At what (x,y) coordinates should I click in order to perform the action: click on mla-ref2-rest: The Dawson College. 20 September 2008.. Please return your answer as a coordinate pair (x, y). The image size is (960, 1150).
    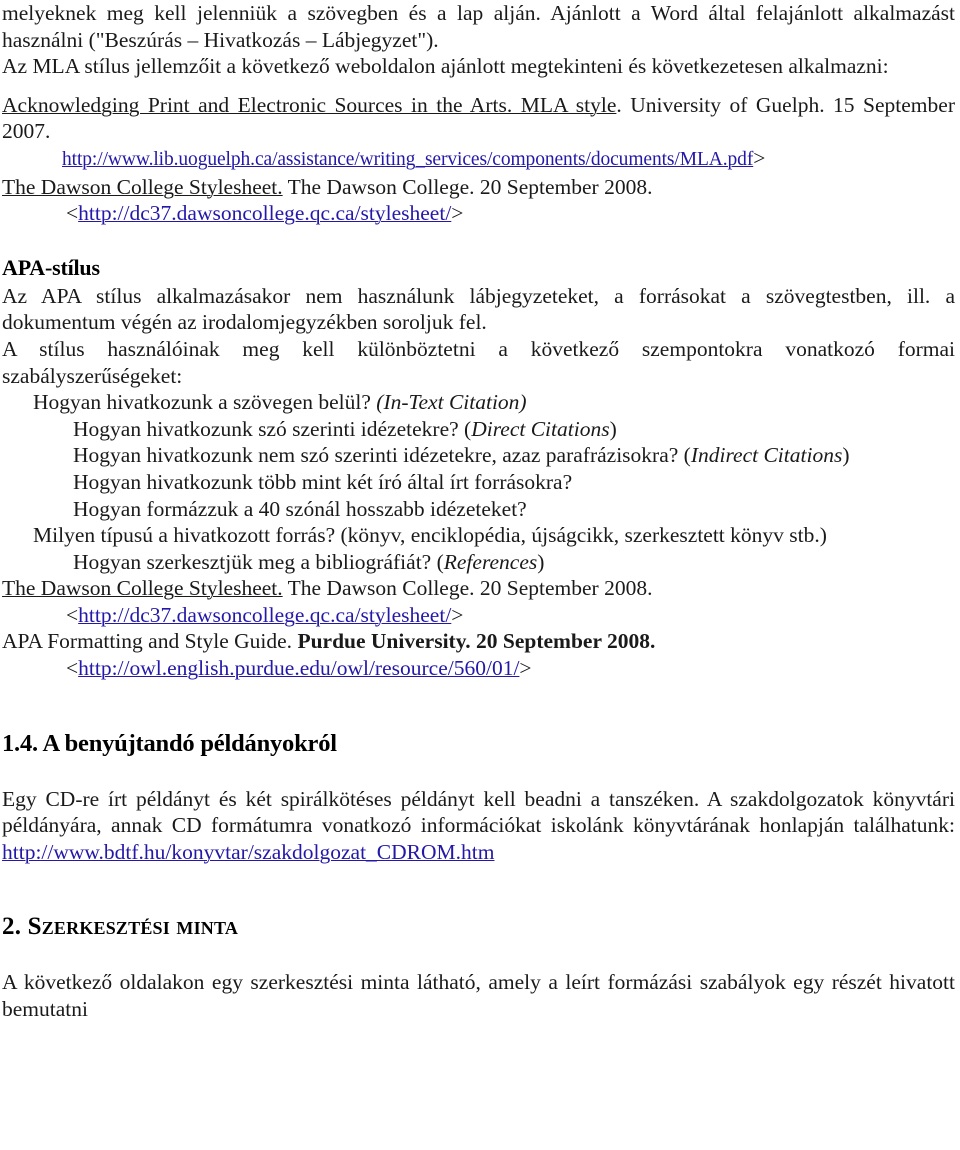
    Looking at the image, I should click on (467, 186).